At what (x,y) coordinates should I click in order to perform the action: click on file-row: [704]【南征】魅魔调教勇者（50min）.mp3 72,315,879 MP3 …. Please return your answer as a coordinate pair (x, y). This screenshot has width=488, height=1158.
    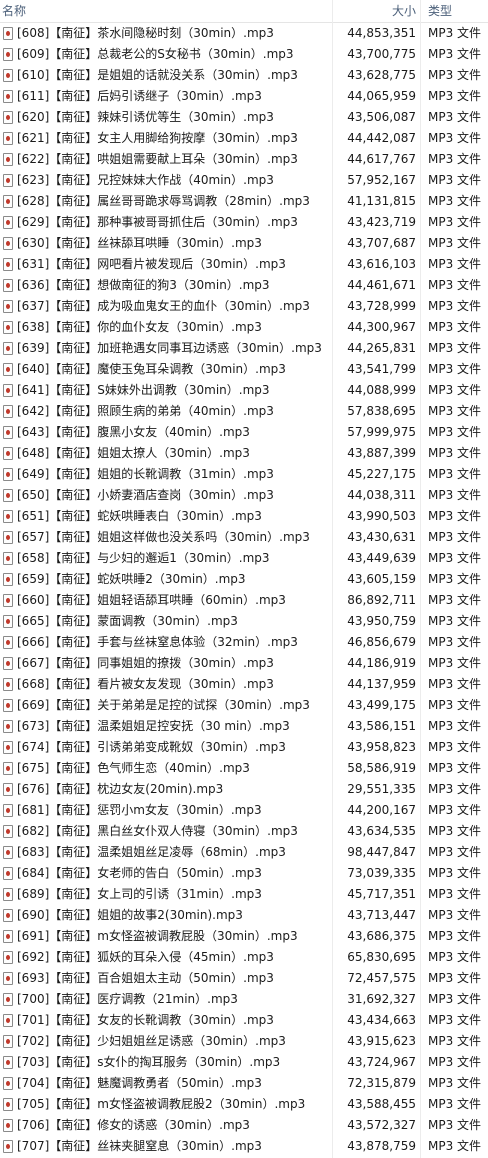
    Looking at the image, I should click on (244, 1083).